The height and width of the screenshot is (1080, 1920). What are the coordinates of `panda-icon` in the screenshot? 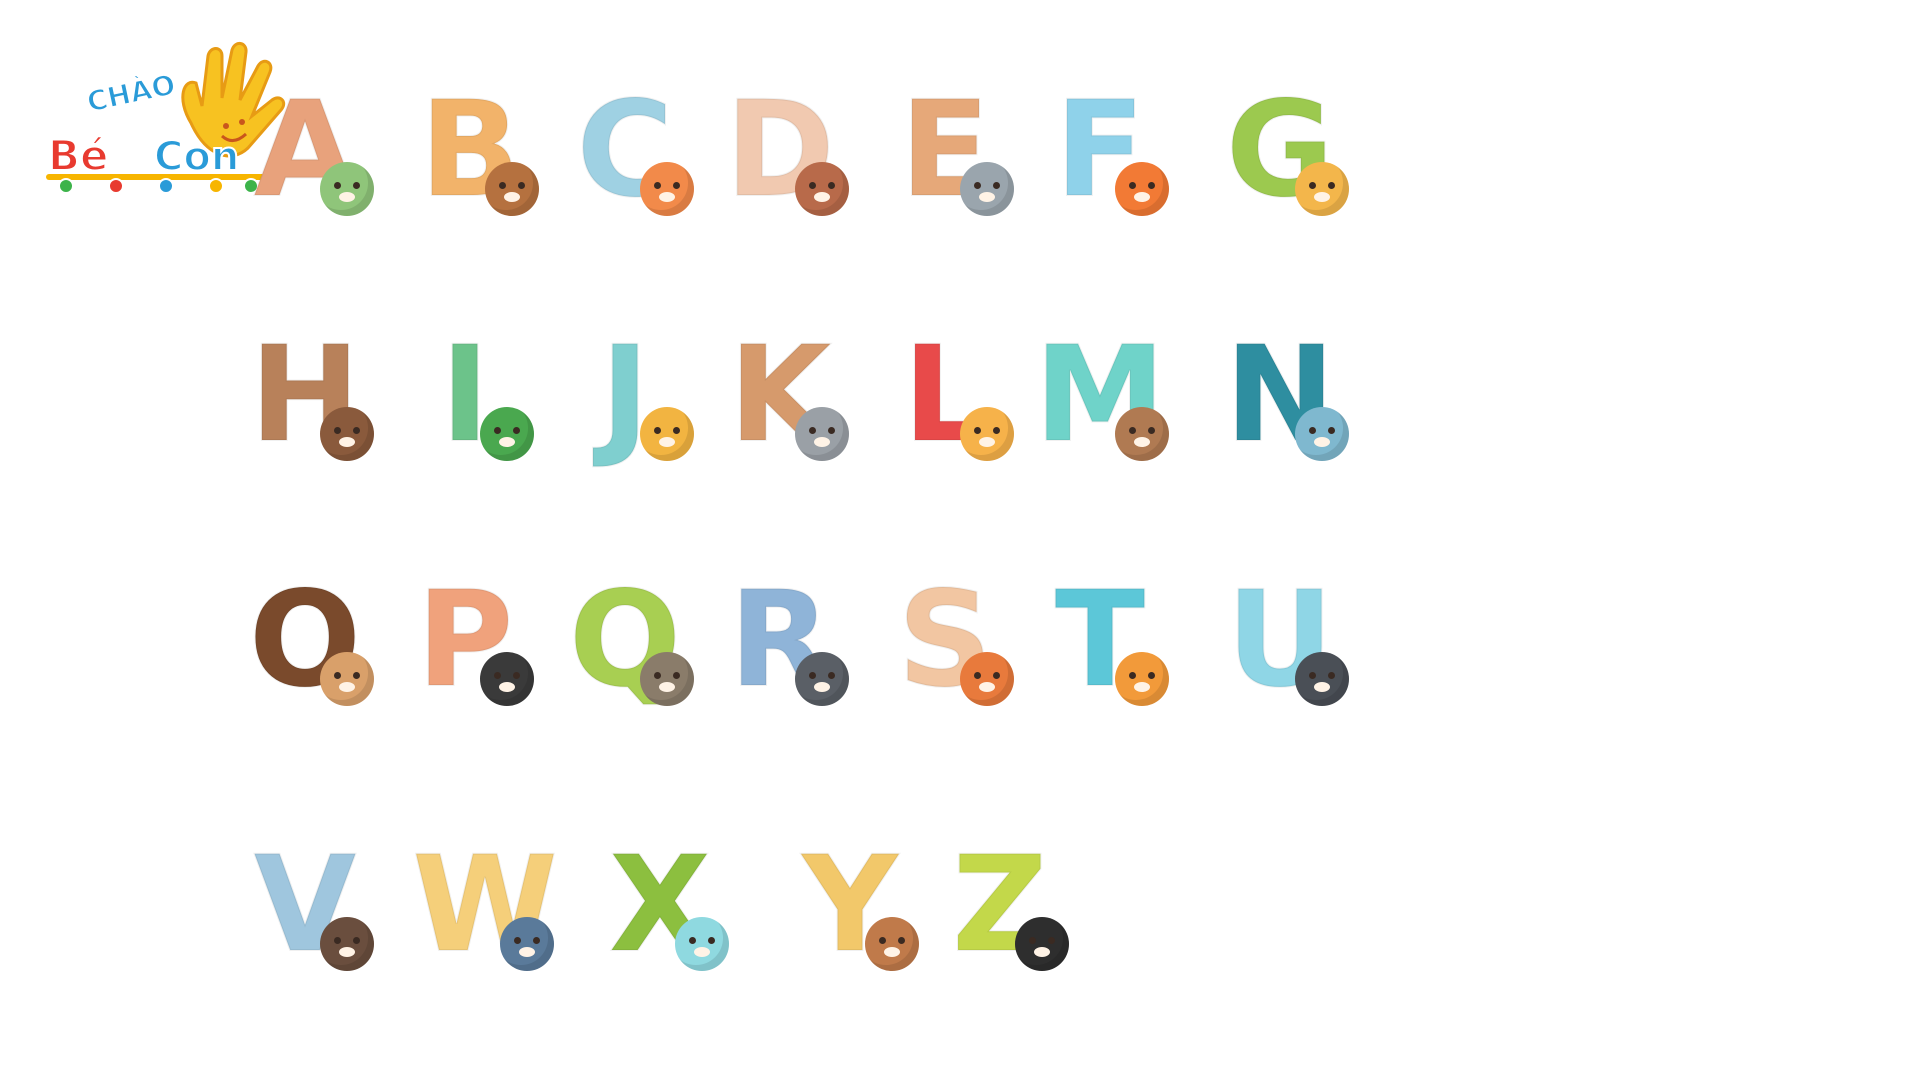 It's located at (507, 679).